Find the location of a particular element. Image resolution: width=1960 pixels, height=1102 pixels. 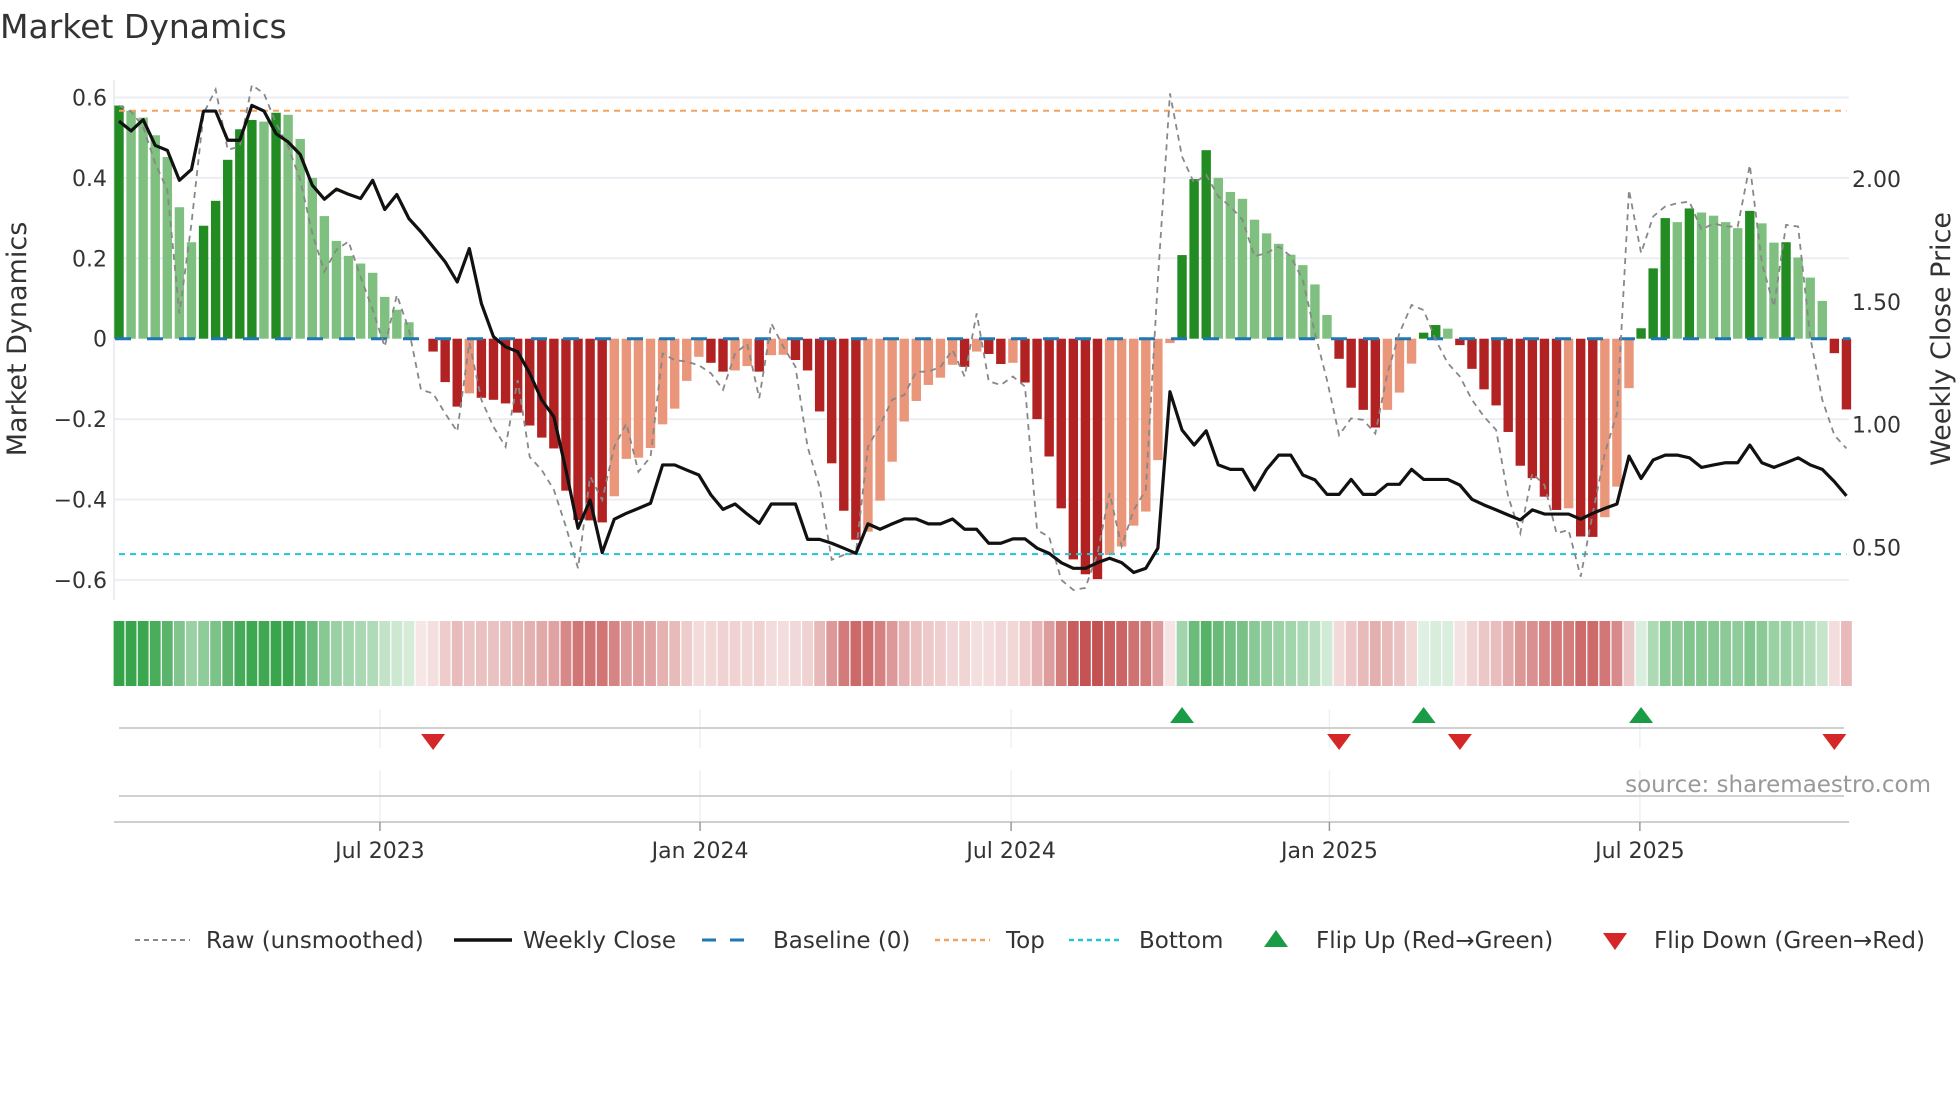

legend-item-top: Top is located at coordinates (990, 941).